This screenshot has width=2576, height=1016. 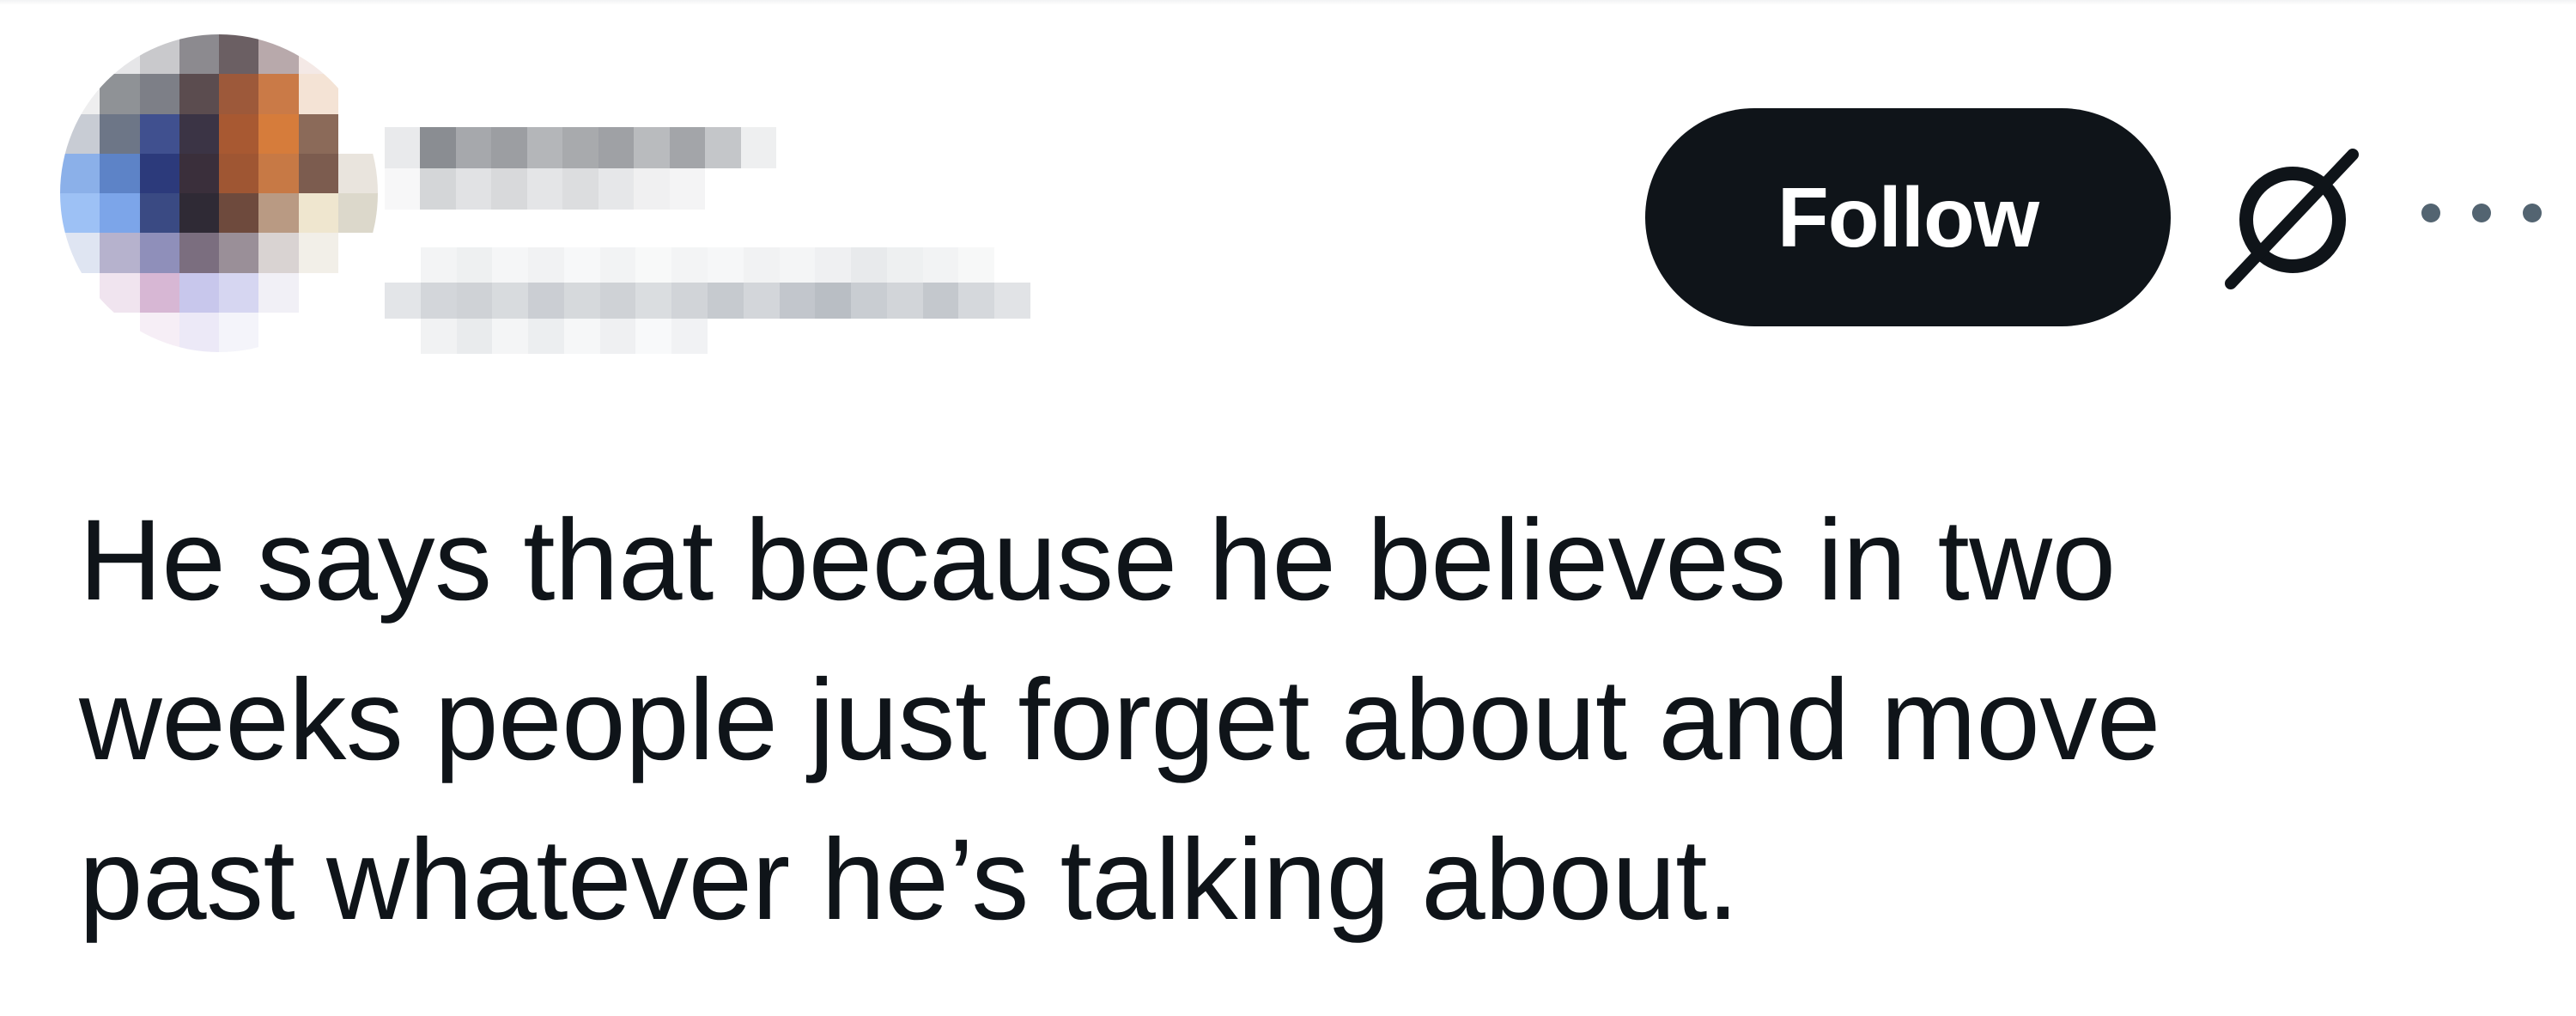 I want to click on author-handle, so click(x=707, y=300).